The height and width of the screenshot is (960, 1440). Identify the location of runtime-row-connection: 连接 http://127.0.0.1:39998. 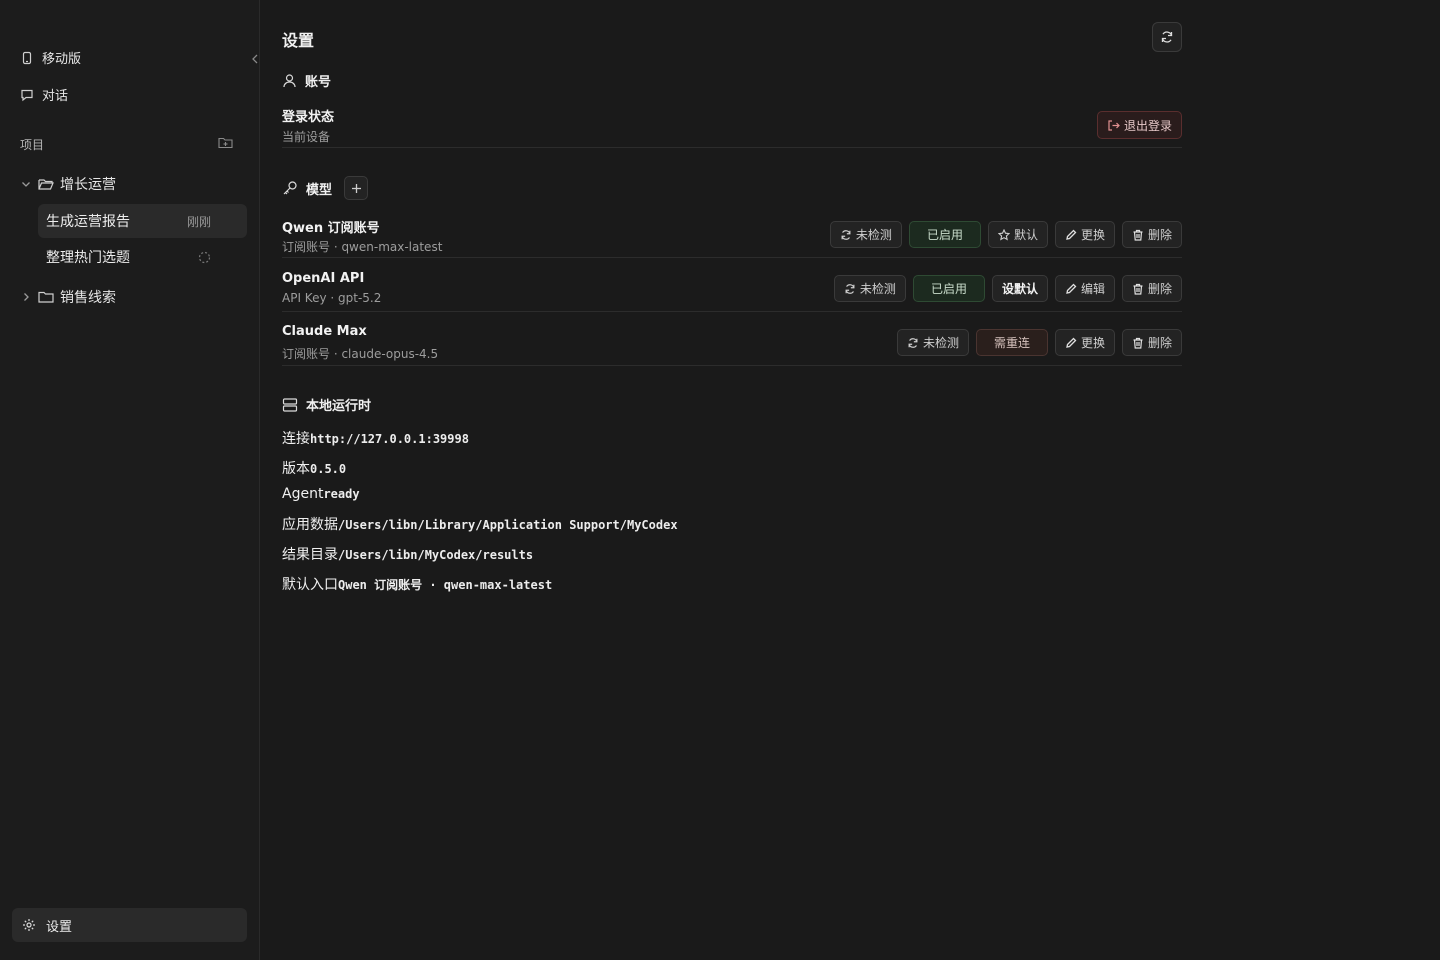
(375, 438).